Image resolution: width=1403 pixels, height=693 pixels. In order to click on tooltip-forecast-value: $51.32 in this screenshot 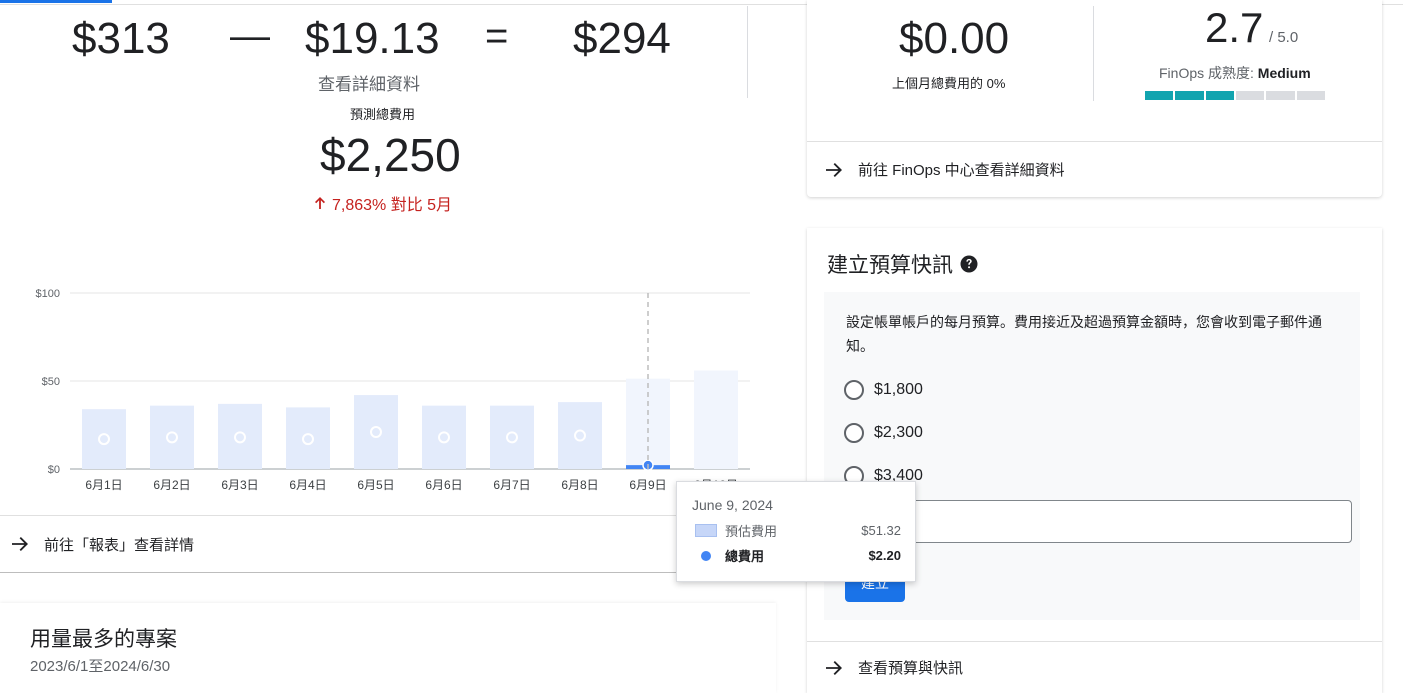, I will do `click(881, 530)`.